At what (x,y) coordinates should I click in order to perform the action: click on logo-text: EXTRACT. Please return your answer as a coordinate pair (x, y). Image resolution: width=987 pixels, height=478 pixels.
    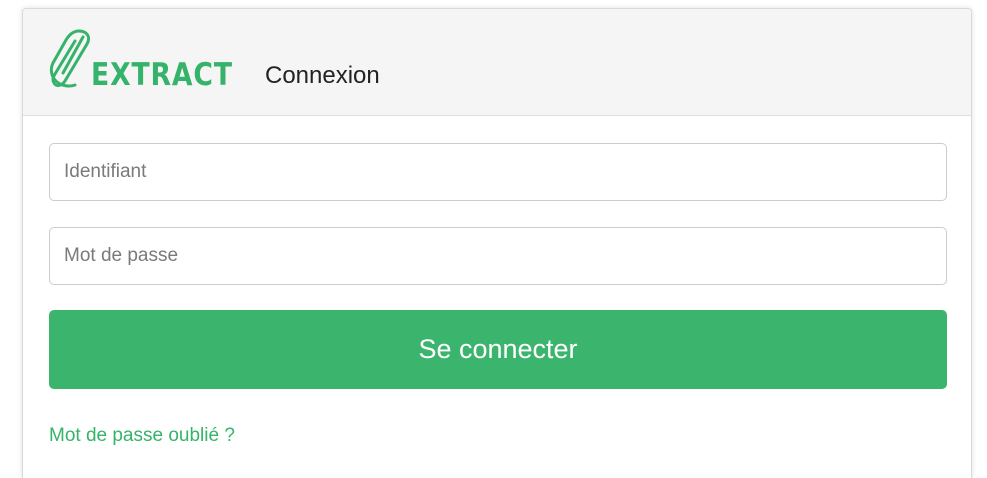
    Looking at the image, I should click on (162, 75).